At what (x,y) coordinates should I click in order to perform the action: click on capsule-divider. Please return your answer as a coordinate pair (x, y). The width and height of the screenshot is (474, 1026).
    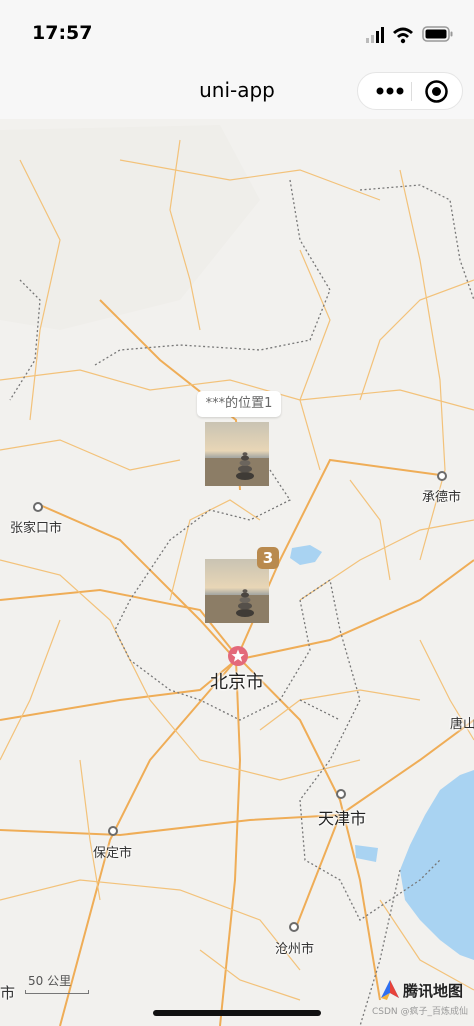
    Looking at the image, I should click on (411, 91).